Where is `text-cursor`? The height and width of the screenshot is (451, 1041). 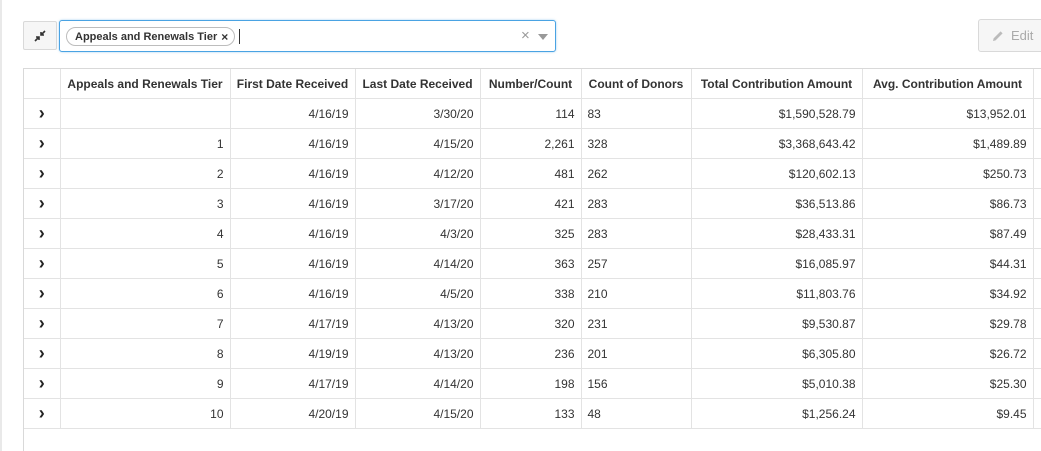
text-cursor is located at coordinates (239, 36).